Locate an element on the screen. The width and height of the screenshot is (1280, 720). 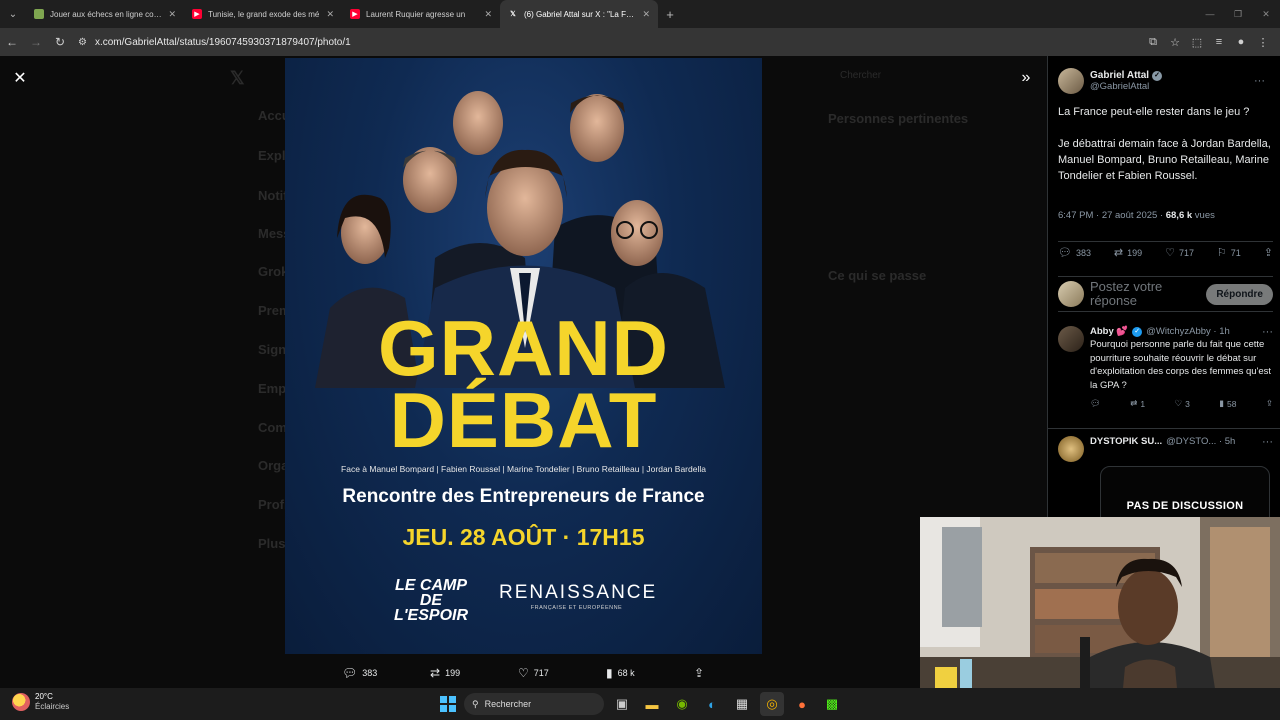
edge-icon: ◐ is located at coordinates (712, 704).